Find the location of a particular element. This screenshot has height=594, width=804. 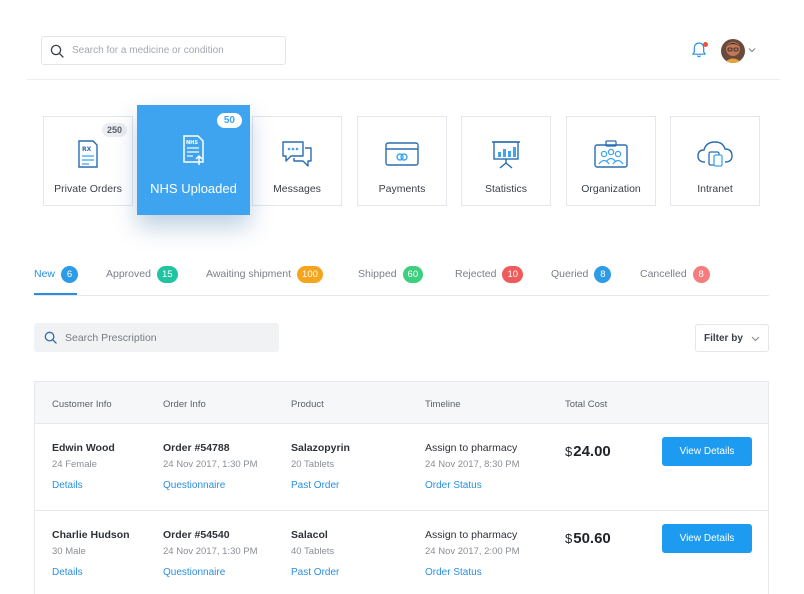

customer-name: Charlie Hudson is located at coordinates (91, 535).